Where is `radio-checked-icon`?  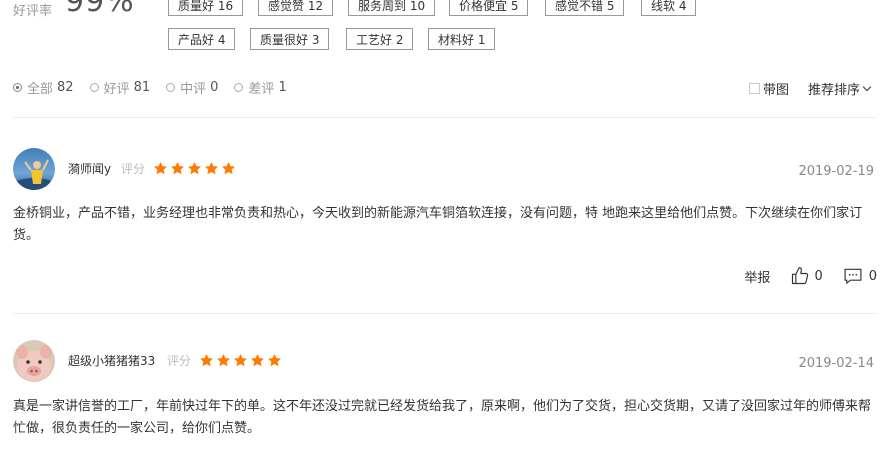
radio-checked-icon is located at coordinates (17, 87).